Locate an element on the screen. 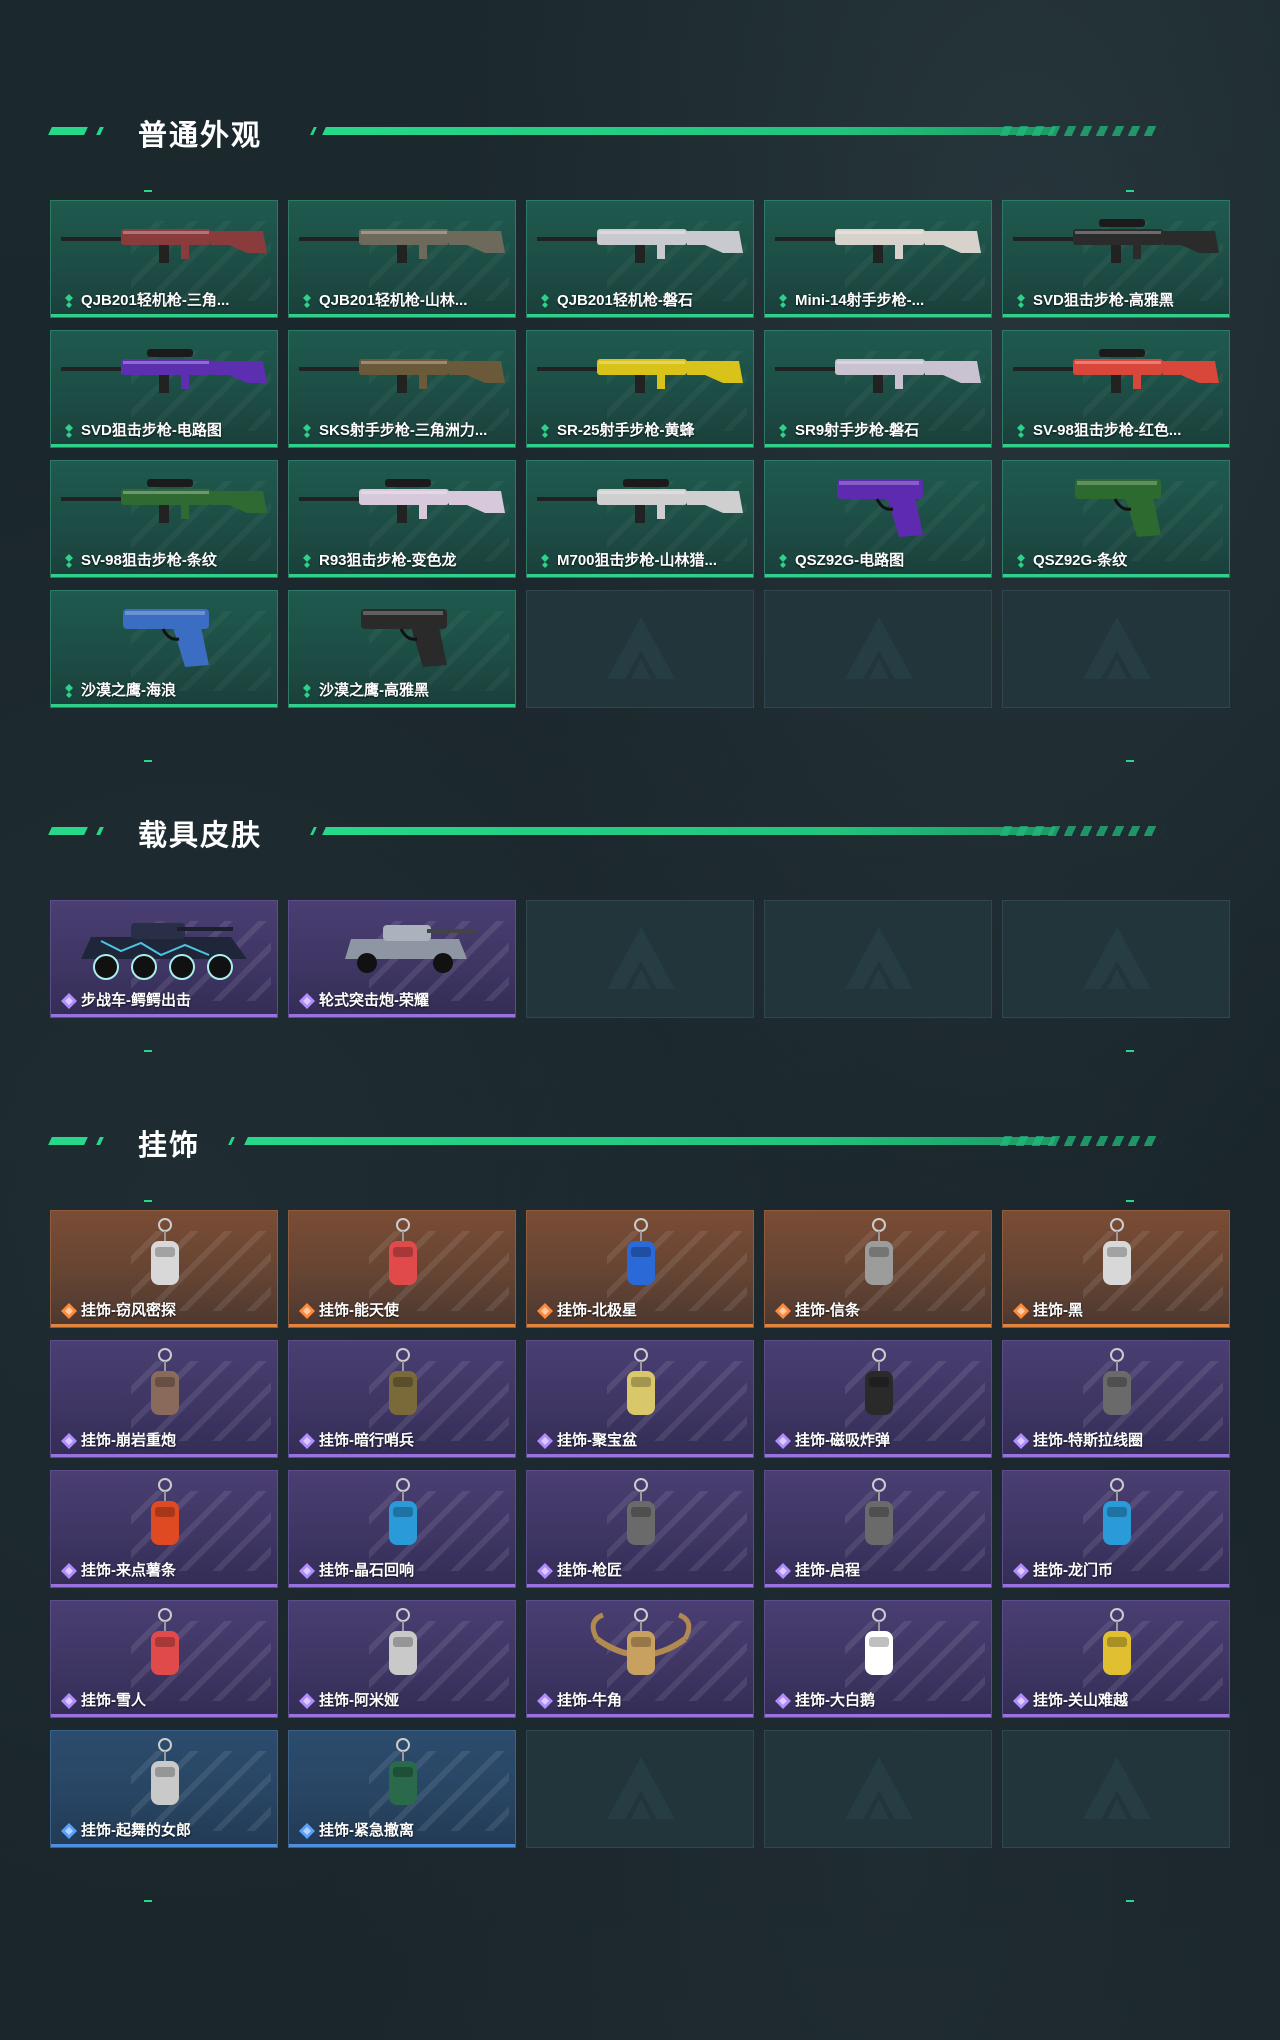 The height and width of the screenshot is (2040, 1280). item-label: QSZ92G-电路图 is located at coordinates (850, 560).